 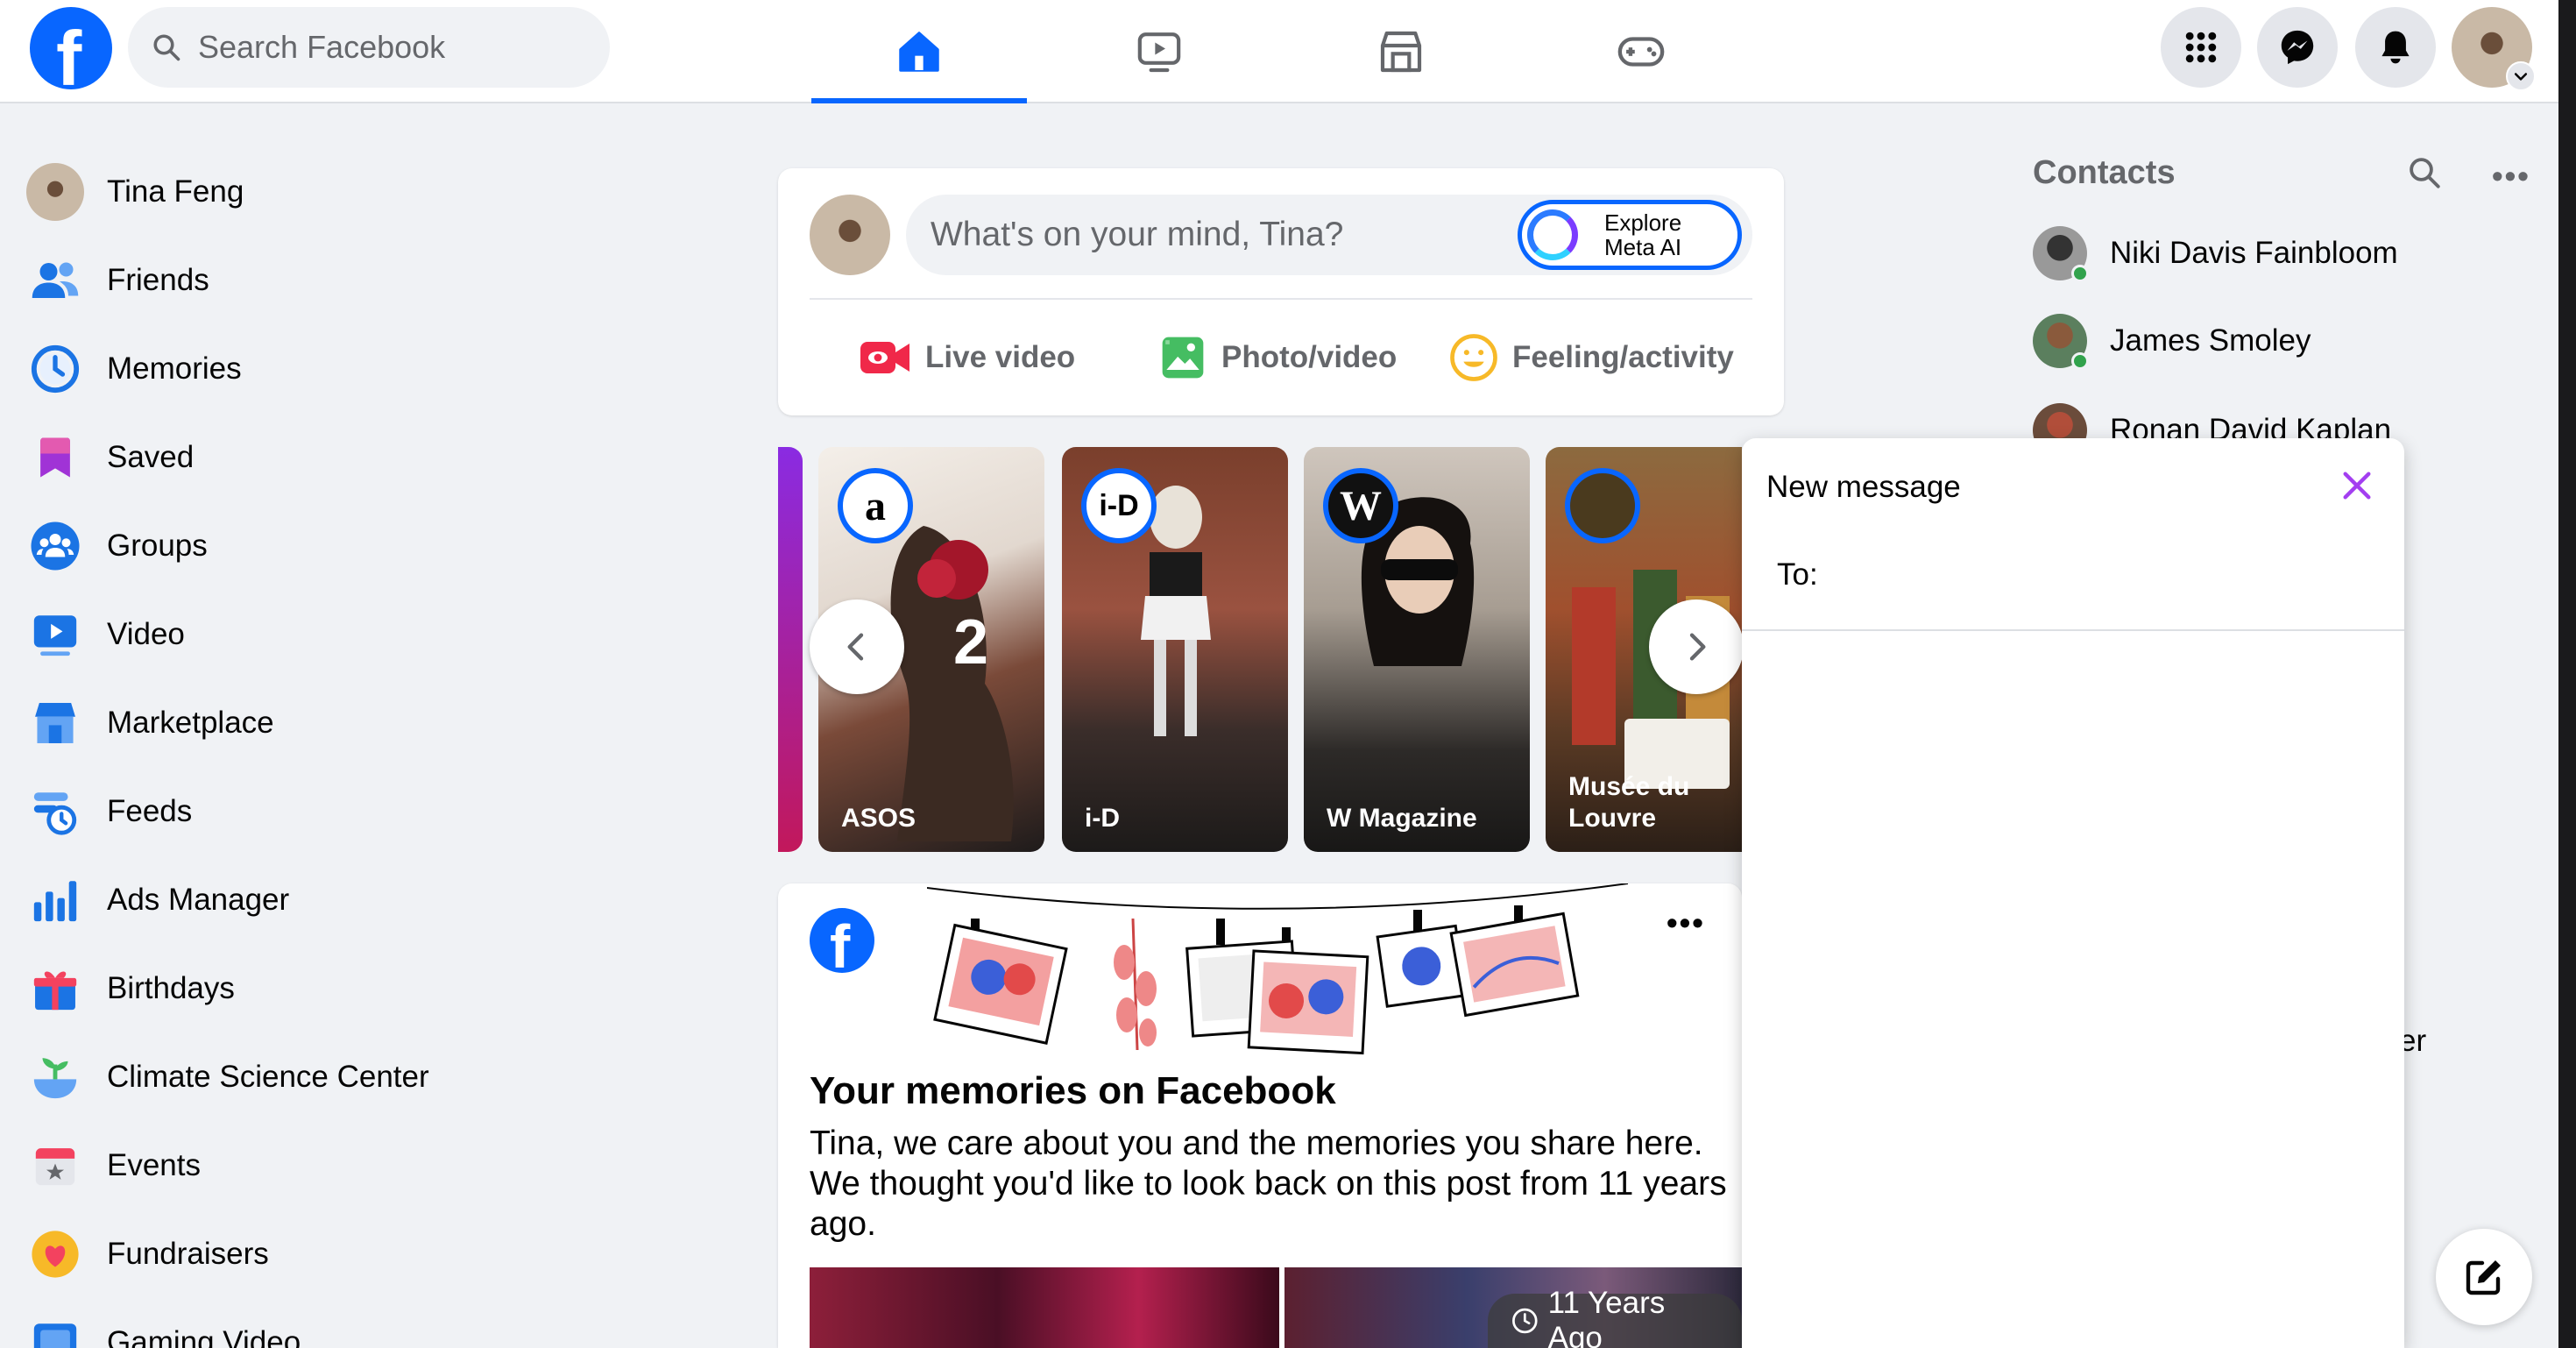 What do you see at coordinates (1281, 299) in the screenshot?
I see `divider` at bounding box center [1281, 299].